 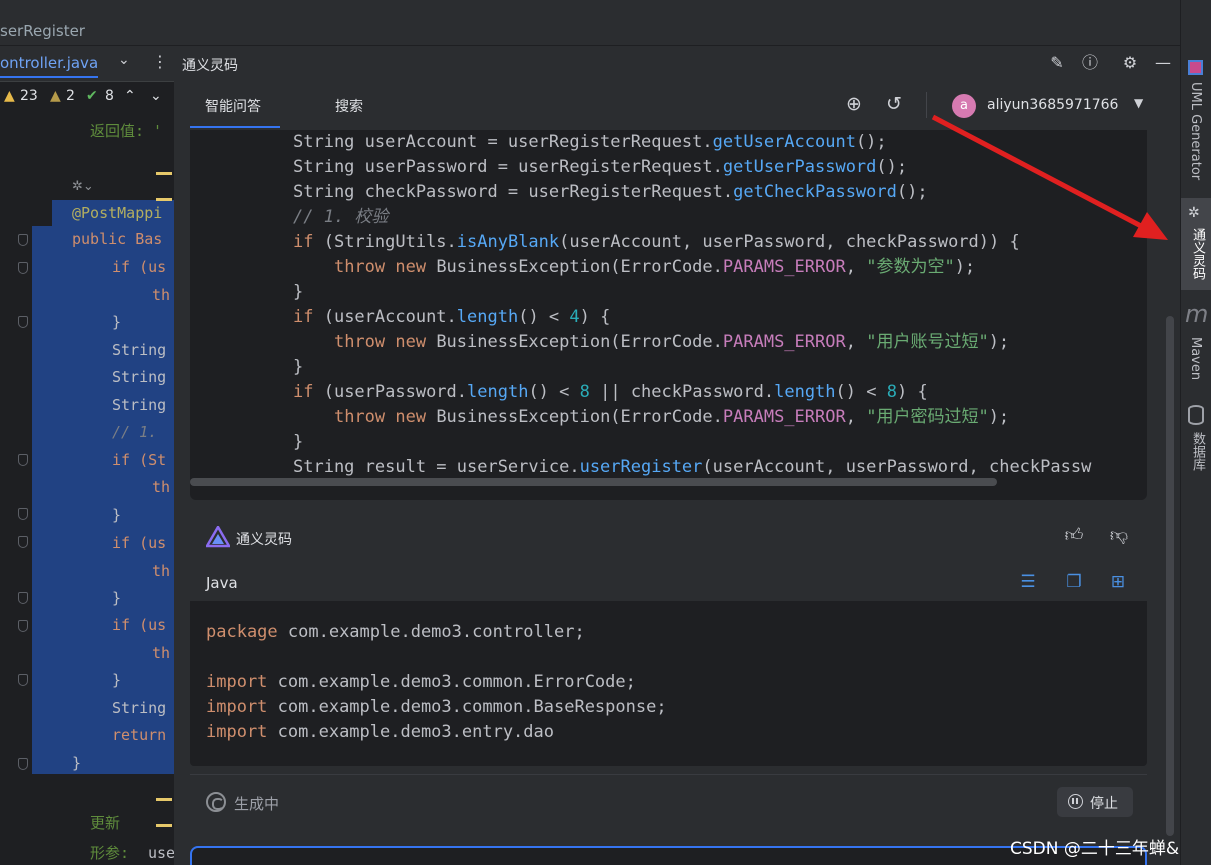 I want to click on top-toolbar-strip, so click(x=590, y=9).